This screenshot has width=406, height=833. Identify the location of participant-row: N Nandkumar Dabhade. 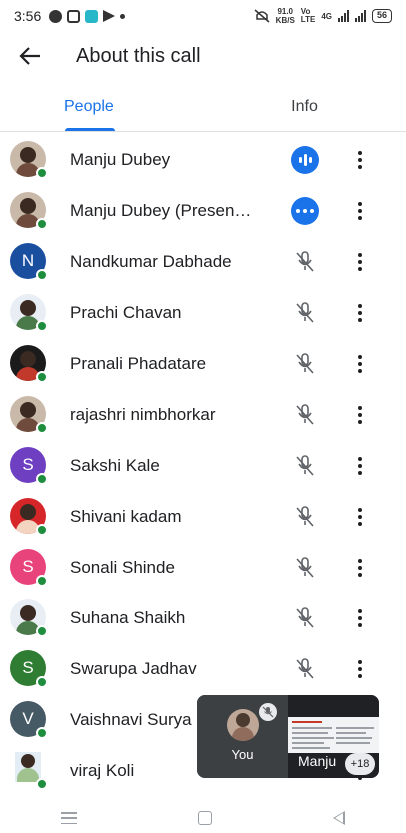
(203, 262).